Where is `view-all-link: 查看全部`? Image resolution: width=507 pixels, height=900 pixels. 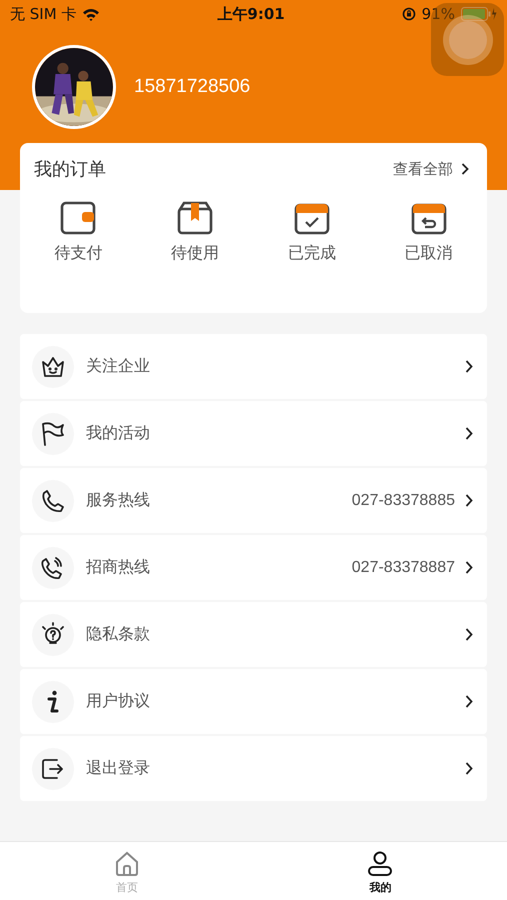 view-all-link: 查看全部 is located at coordinates (431, 169).